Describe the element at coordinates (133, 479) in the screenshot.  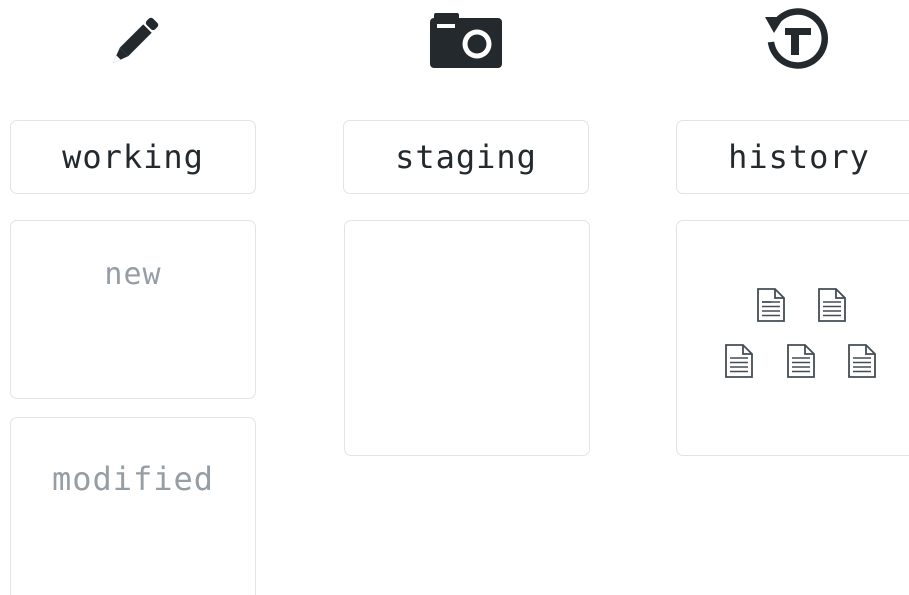
I see `modified-area-label: modified` at that location.